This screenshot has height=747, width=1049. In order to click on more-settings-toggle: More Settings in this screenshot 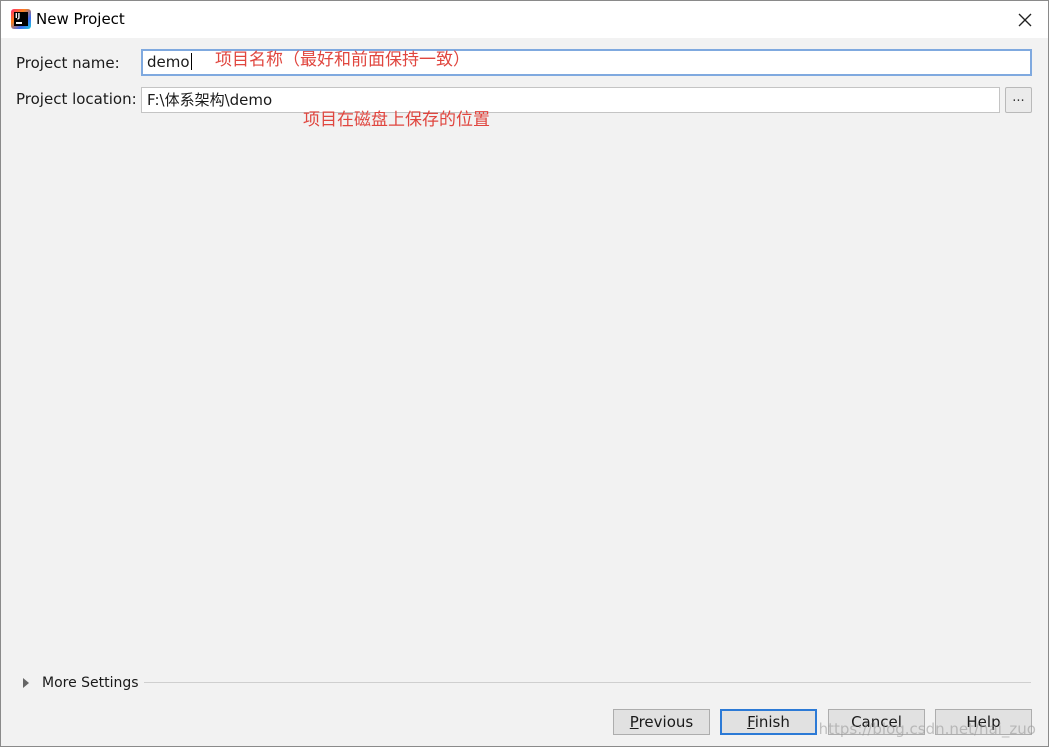, I will do `click(81, 683)`.